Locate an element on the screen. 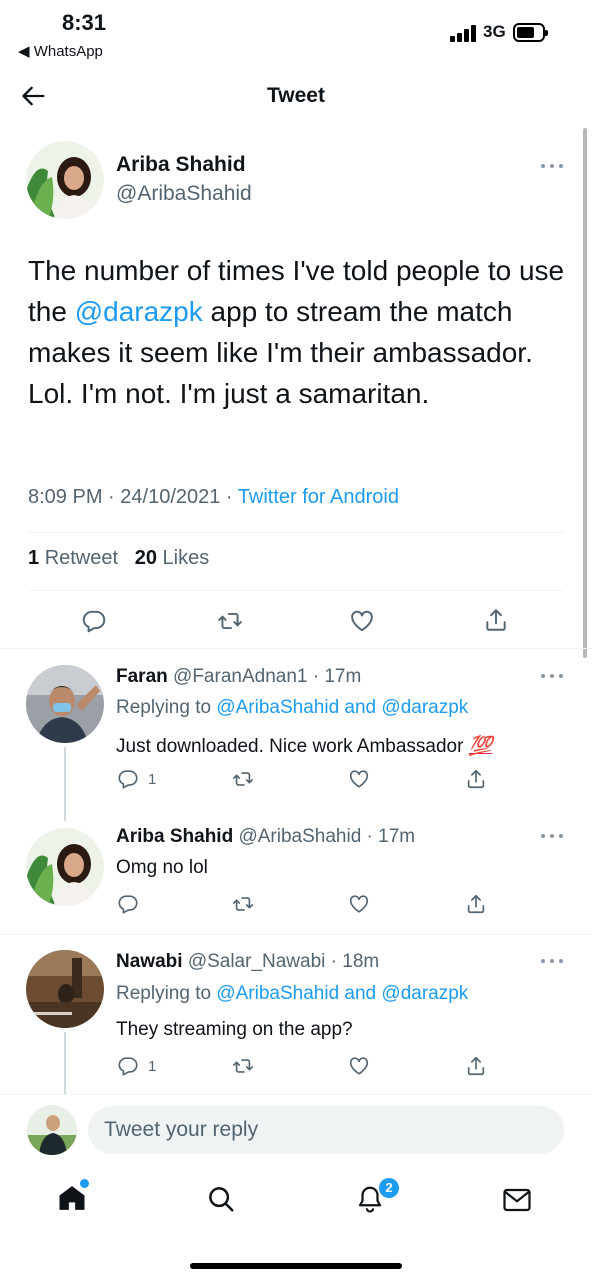 The image size is (592, 1280). tweet-source: Twitter for Android is located at coordinates (318, 497).